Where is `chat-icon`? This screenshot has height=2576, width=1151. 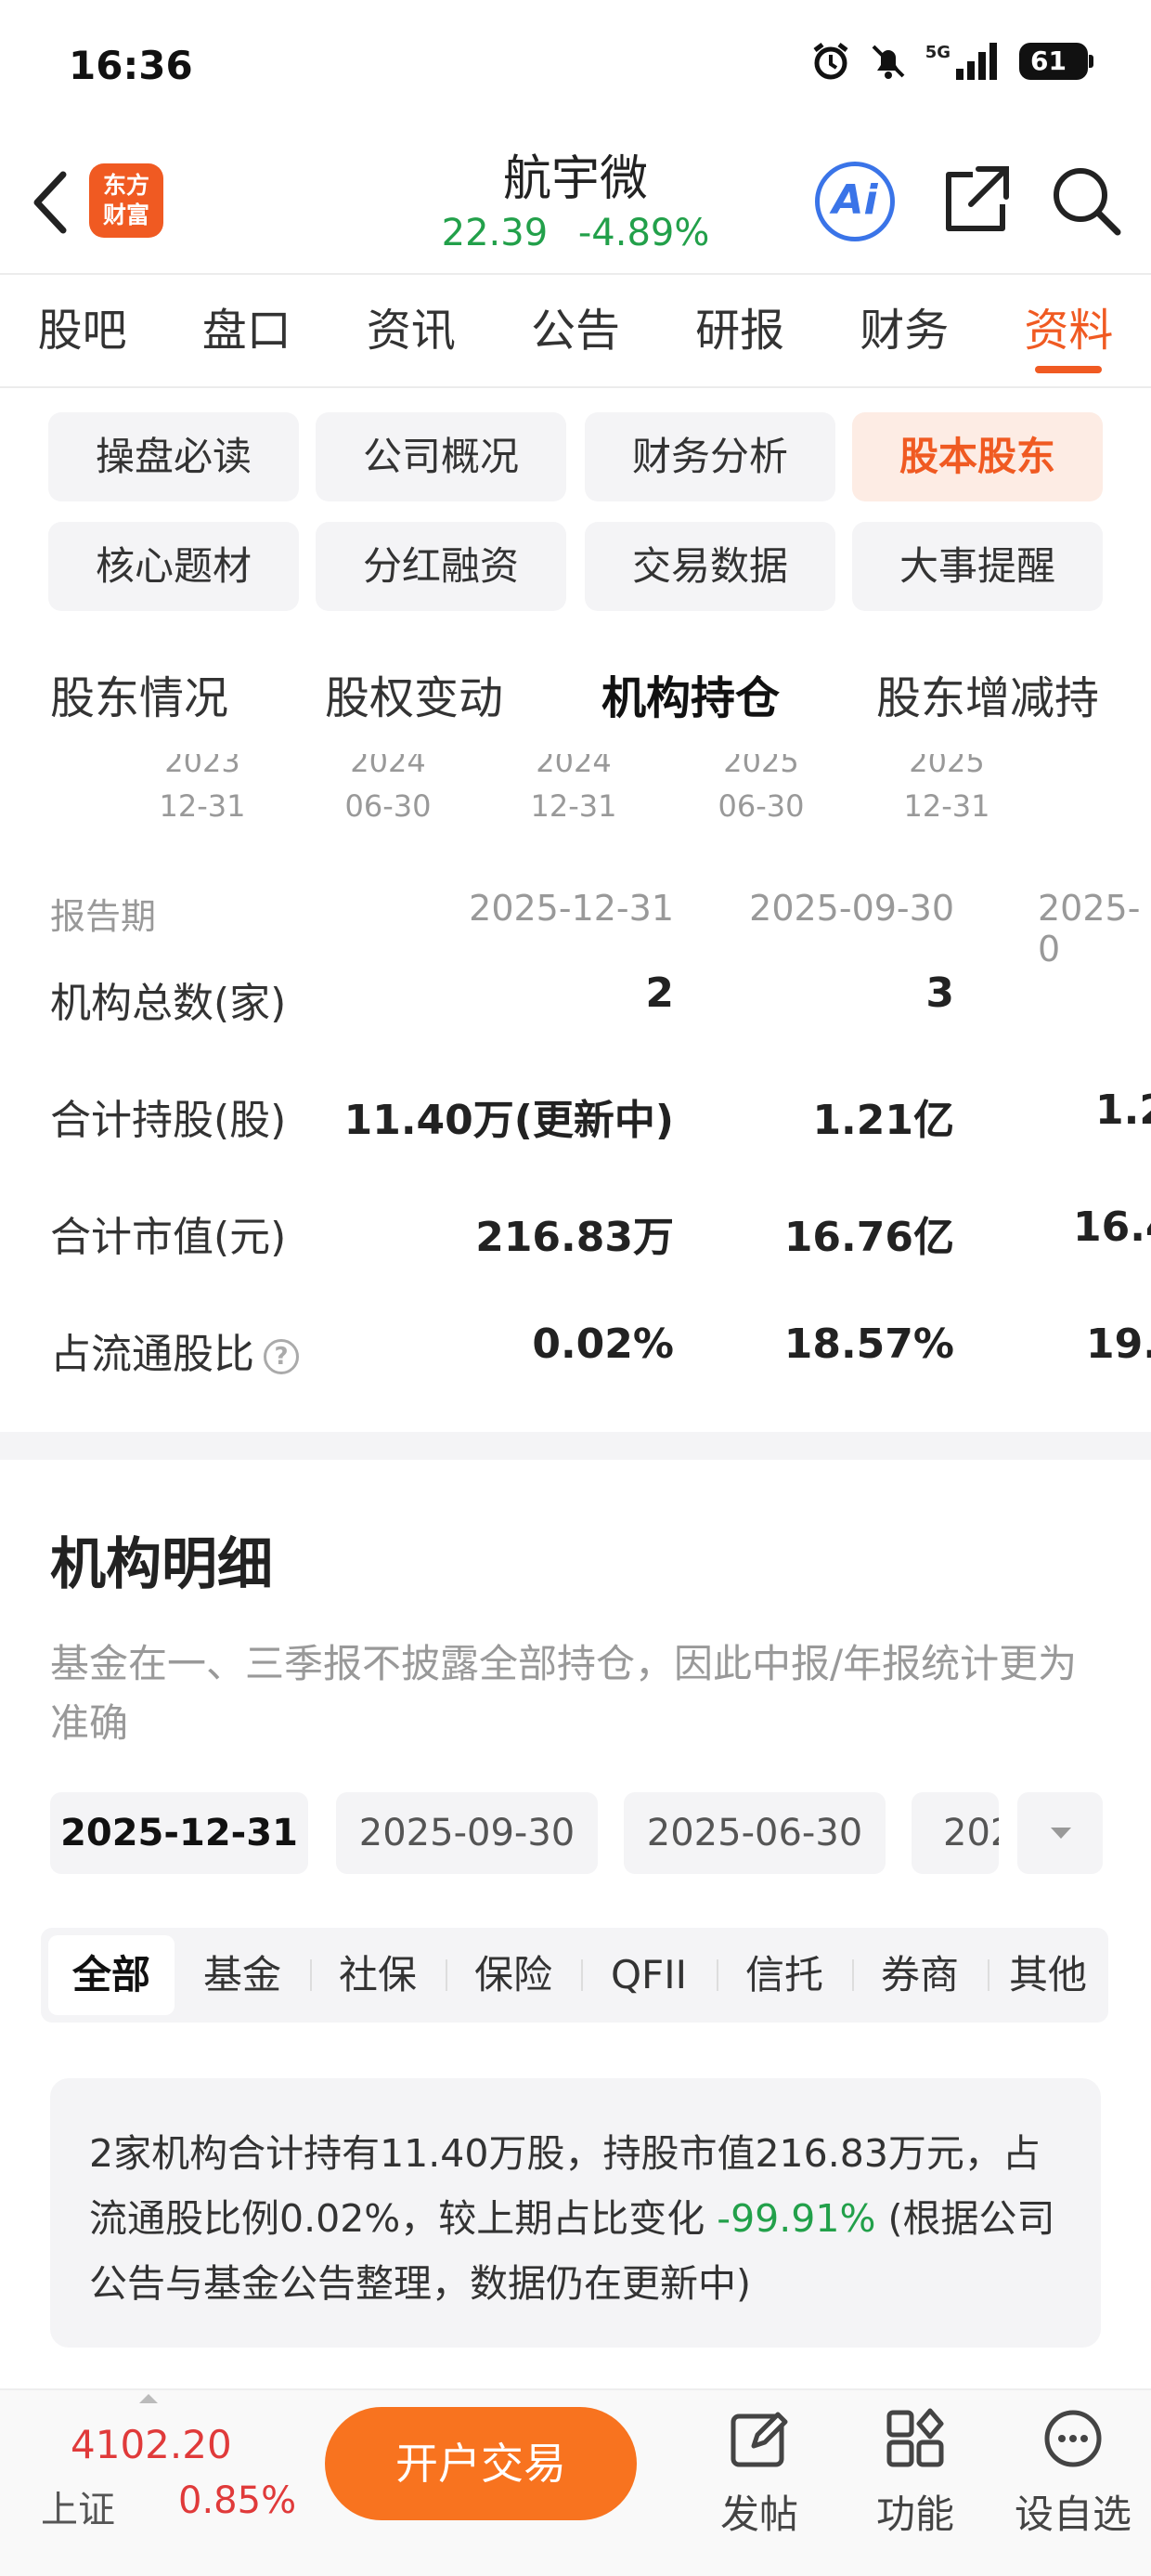
chat-icon is located at coordinates (1073, 2438).